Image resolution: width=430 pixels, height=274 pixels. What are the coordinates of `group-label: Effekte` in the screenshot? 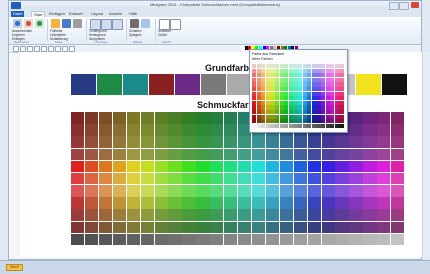 It's located at (138, 42).